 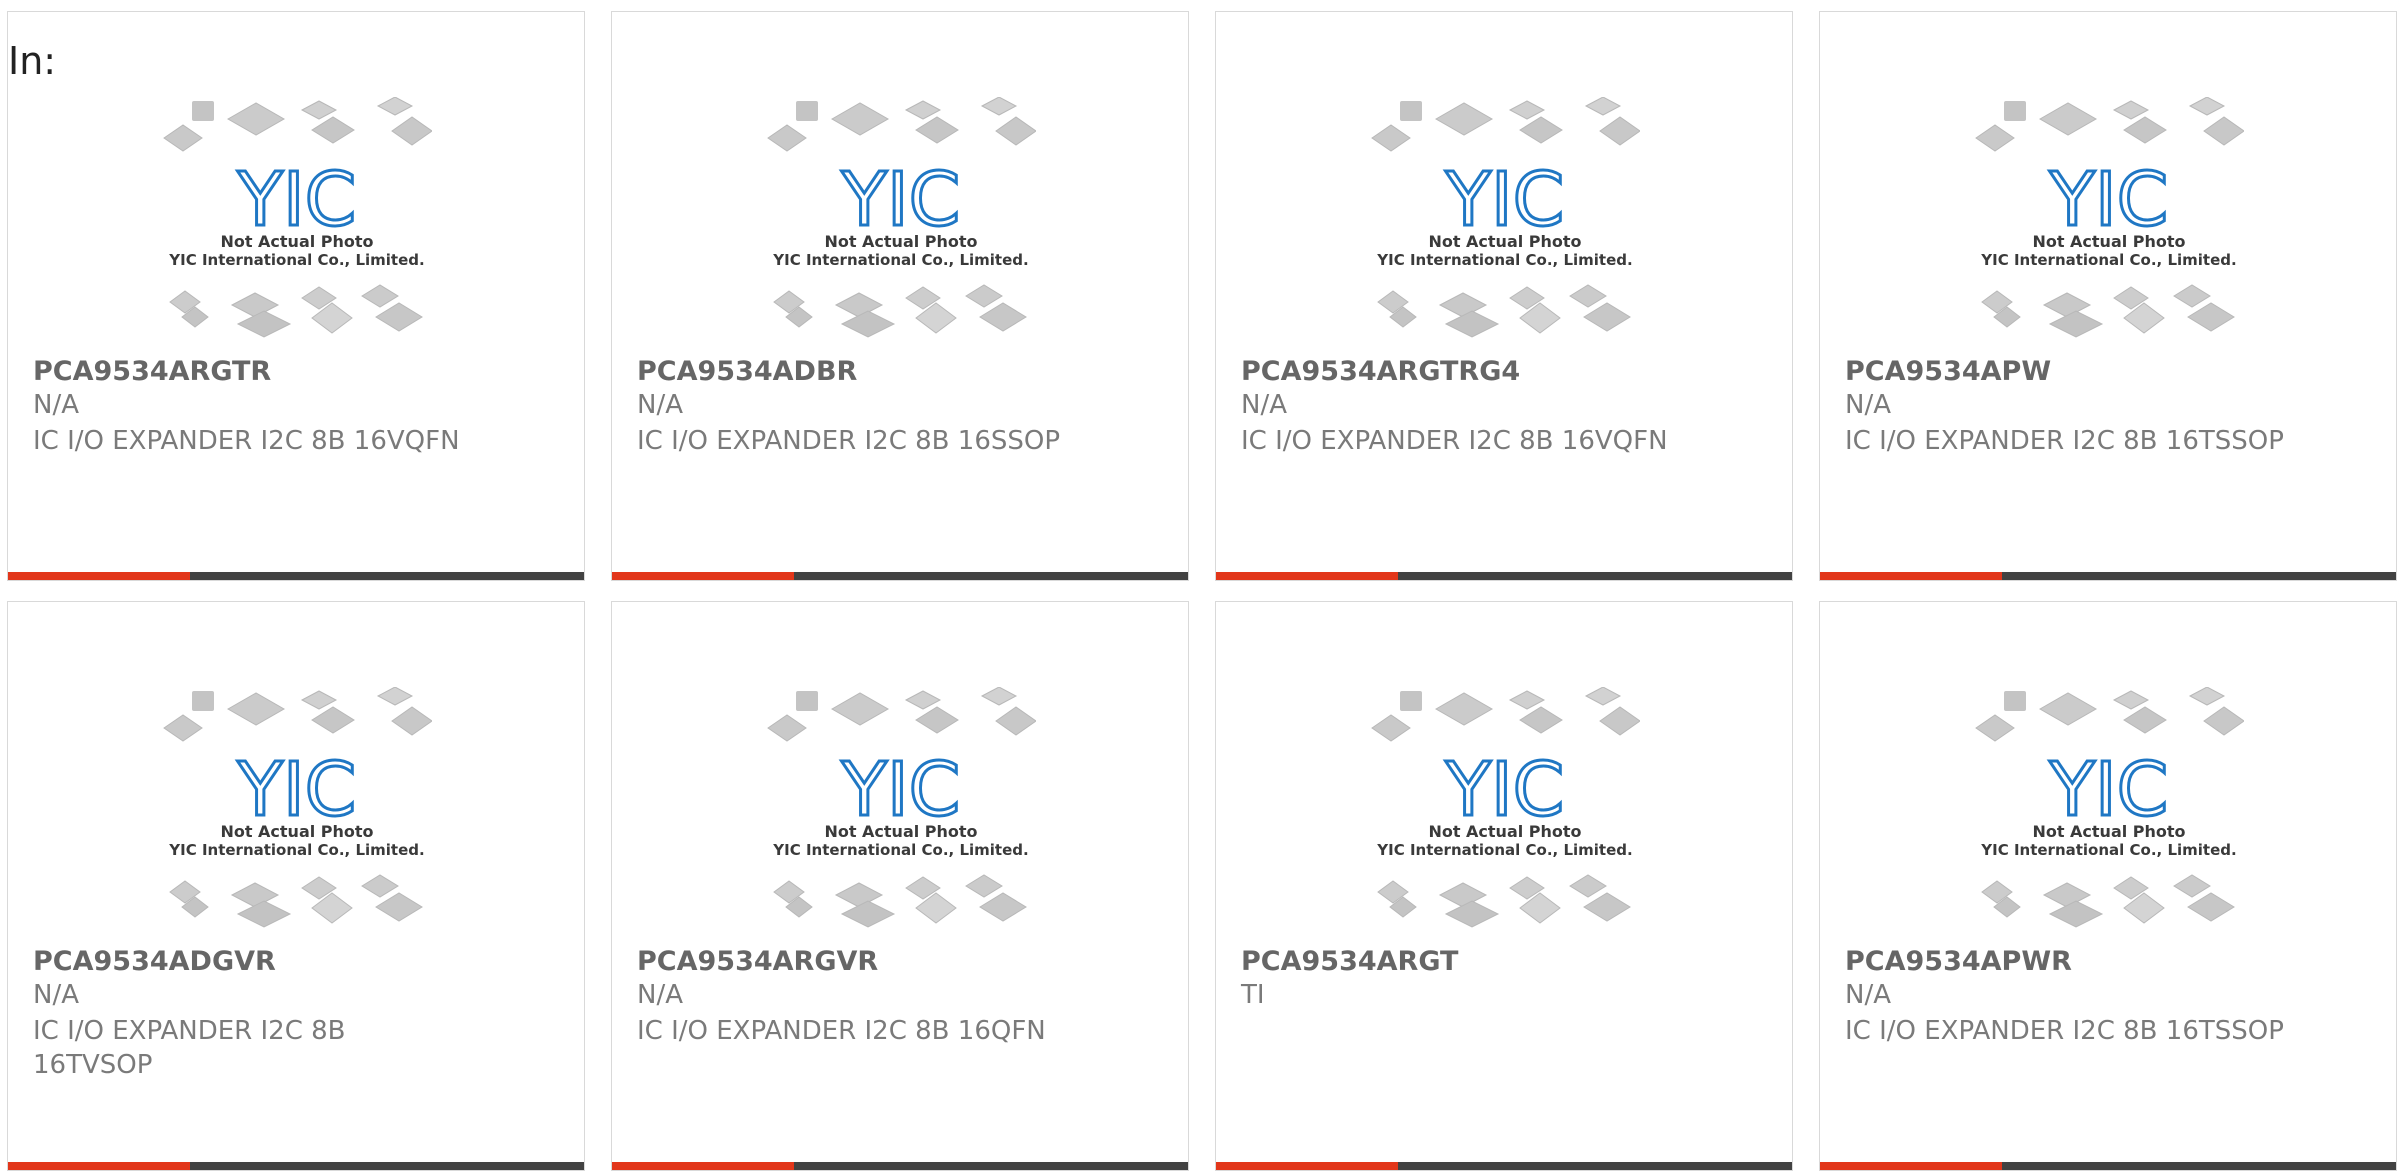 What do you see at coordinates (1349, 961) in the screenshot?
I see `part-number: PCA9534ARGT` at bounding box center [1349, 961].